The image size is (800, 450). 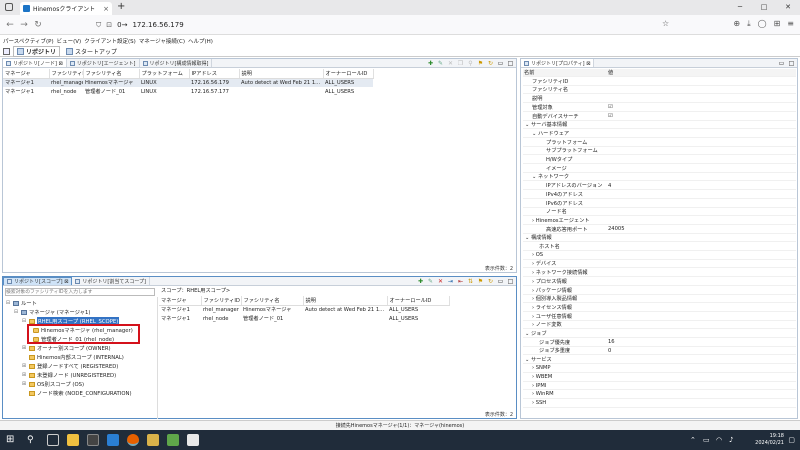 I want to click on app-icon, so click(x=153, y=440).